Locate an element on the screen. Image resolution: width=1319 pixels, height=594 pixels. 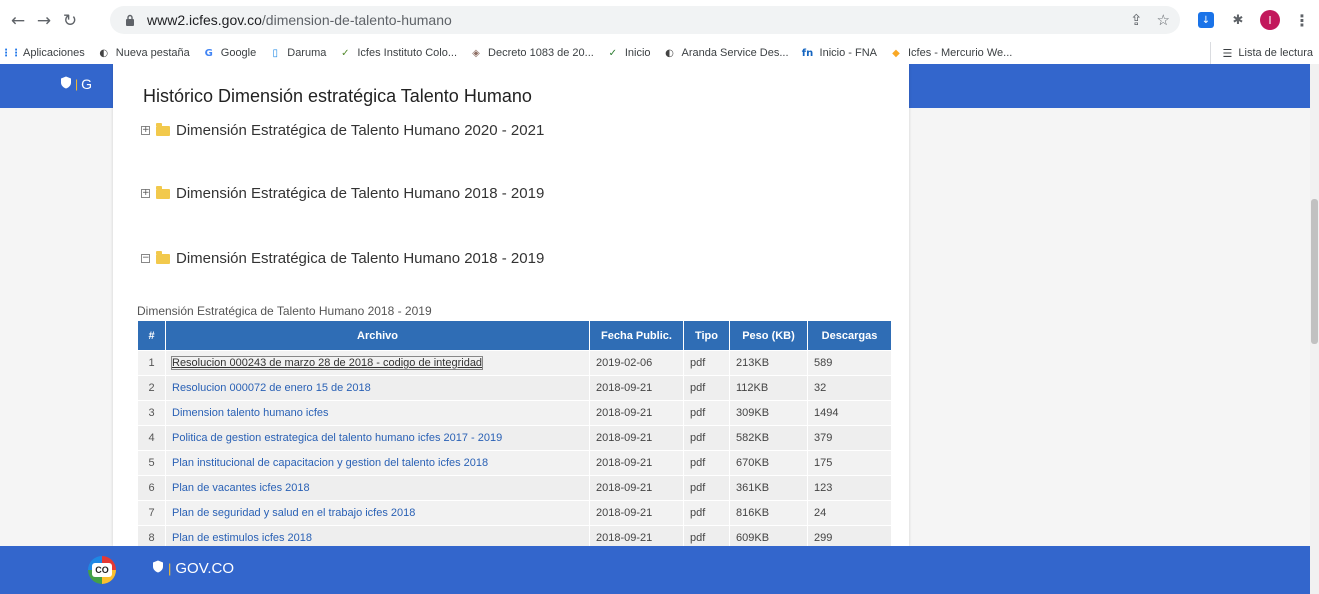
puzzle-extensions-icon: ✱ is located at coordinates (1238, 20).